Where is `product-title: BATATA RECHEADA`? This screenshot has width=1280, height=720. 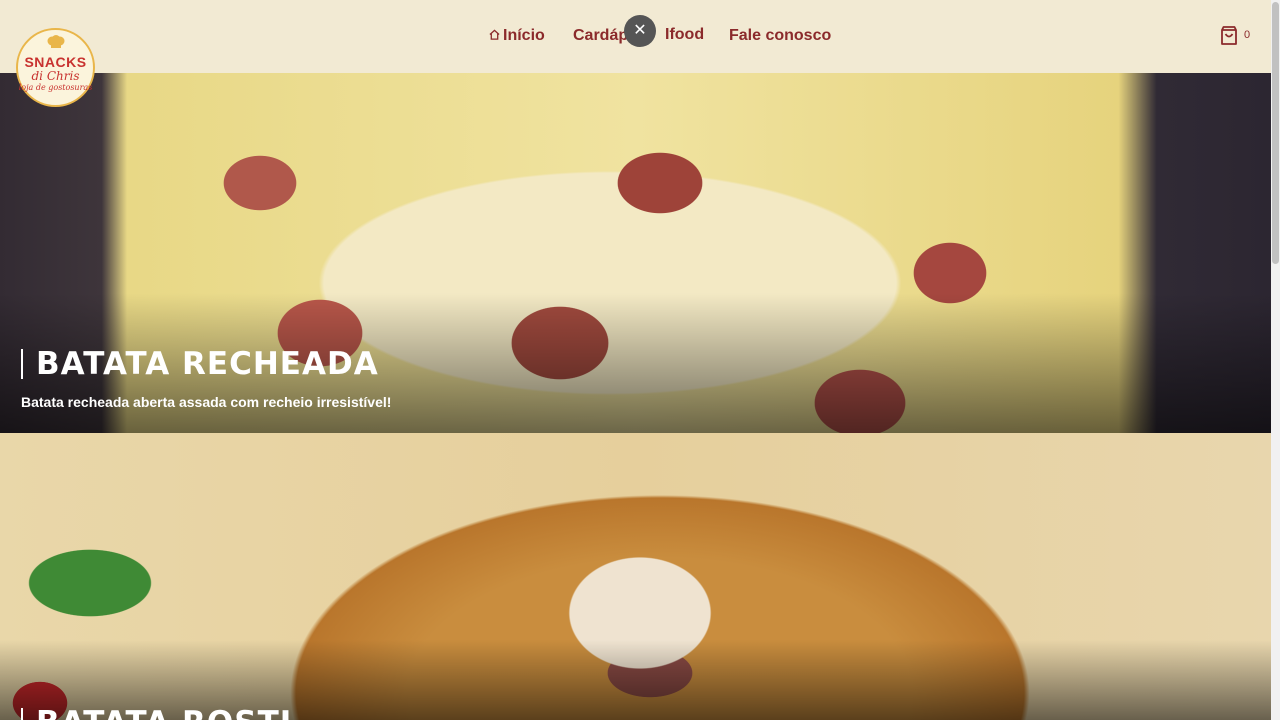 product-title: BATATA RECHEADA is located at coordinates (200, 364).